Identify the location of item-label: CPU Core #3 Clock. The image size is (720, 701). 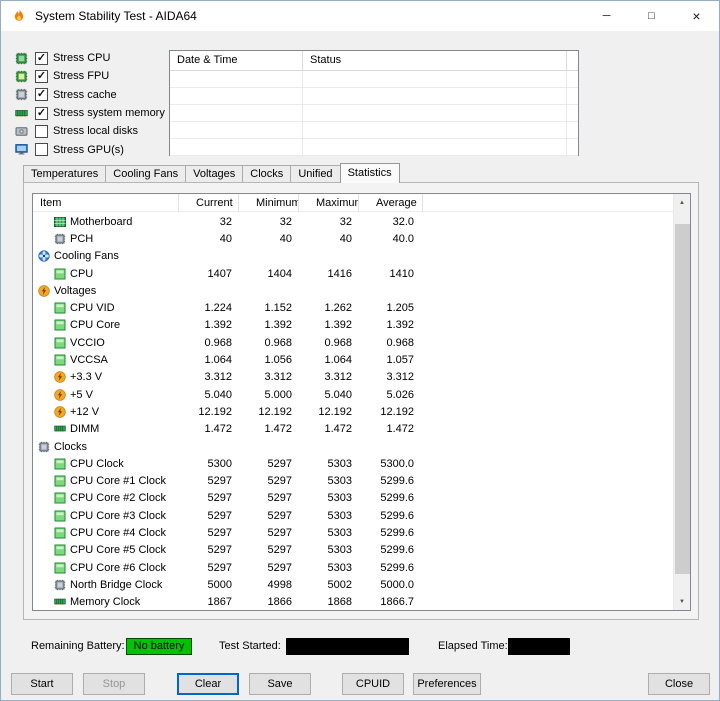
(118, 515).